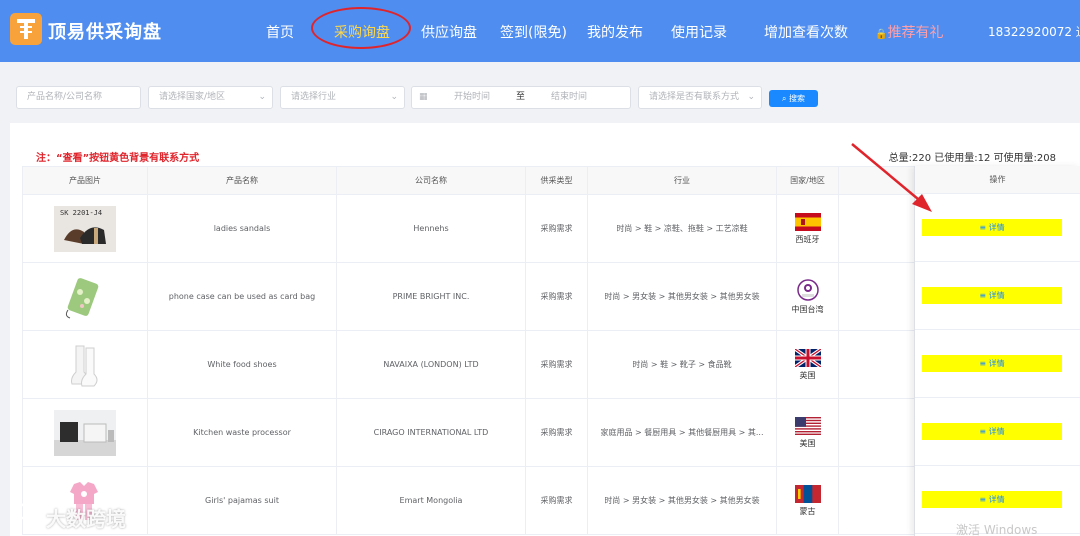 The image size is (1080, 536). I want to click on country-cell: 西班牙, so click(807, 228).